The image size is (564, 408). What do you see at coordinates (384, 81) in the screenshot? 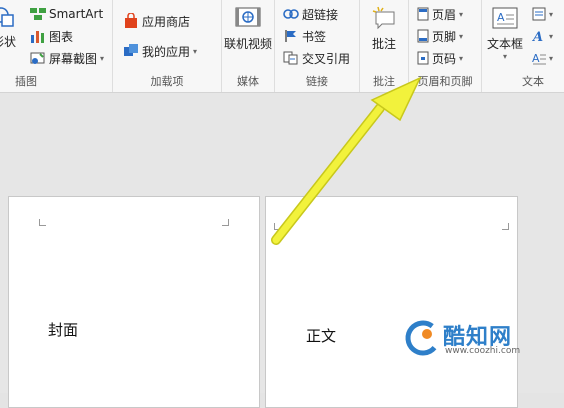
I see `group-label-comments: 批注` at bounding box center [384, 81].